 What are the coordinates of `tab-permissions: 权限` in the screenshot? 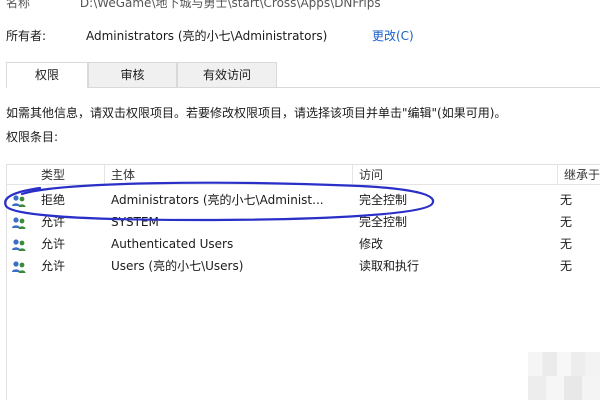 It's located at (47, 75).